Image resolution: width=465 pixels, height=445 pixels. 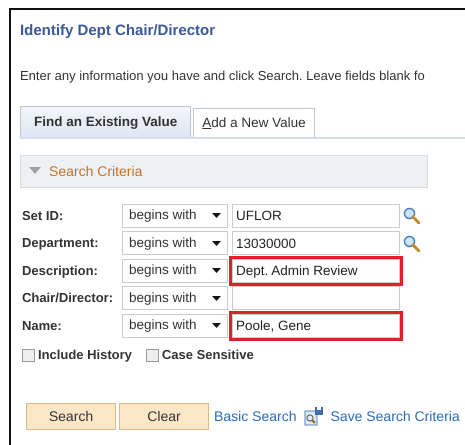 What do you see at coordinates (42, 325) in the screenshot?
I see `field-label: Name:` at bounding box center [42, 325].